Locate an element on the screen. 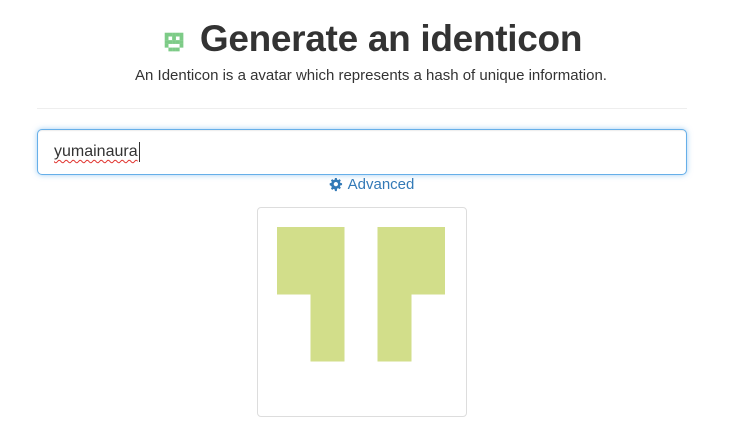  identicon-logo-icon is located at coordinates (174, 42).